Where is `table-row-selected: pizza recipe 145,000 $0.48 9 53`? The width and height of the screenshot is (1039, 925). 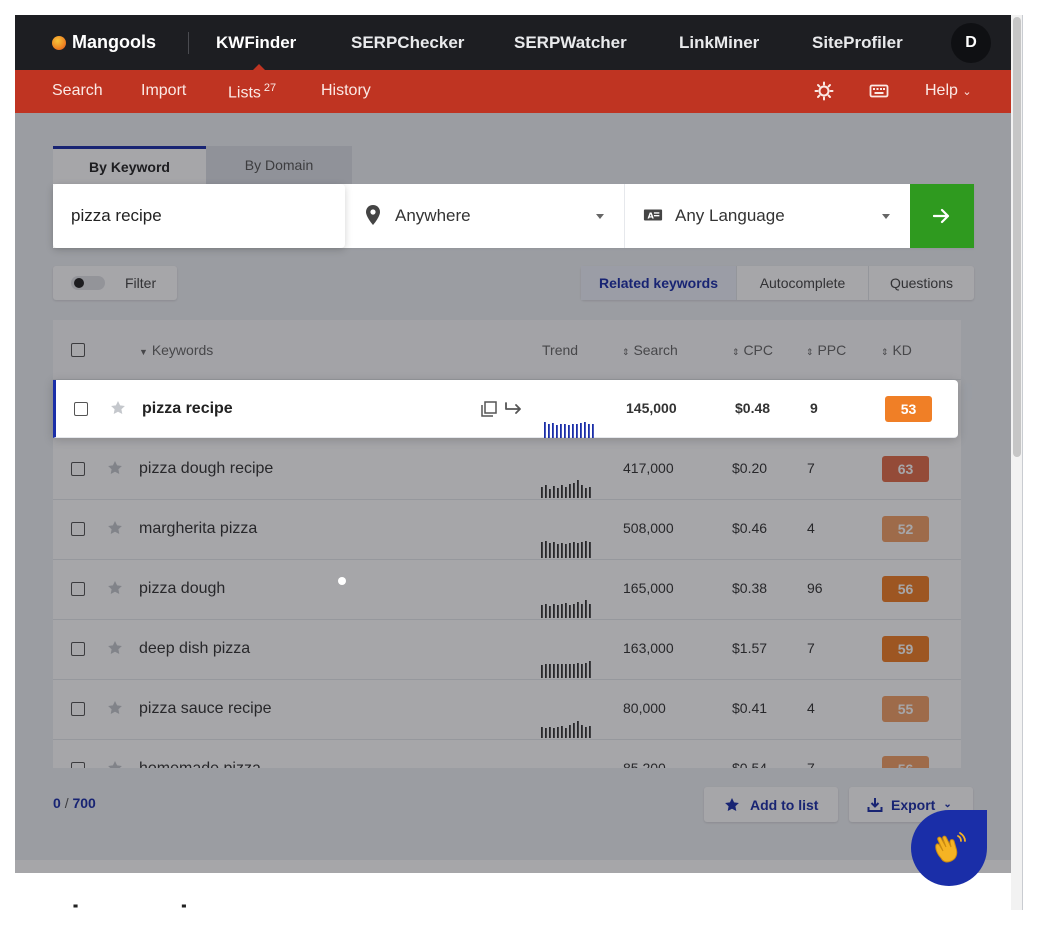 table-row-selected: pizza recipe 145,000 $0.48 9 53 is located at coordinates (505, 409).